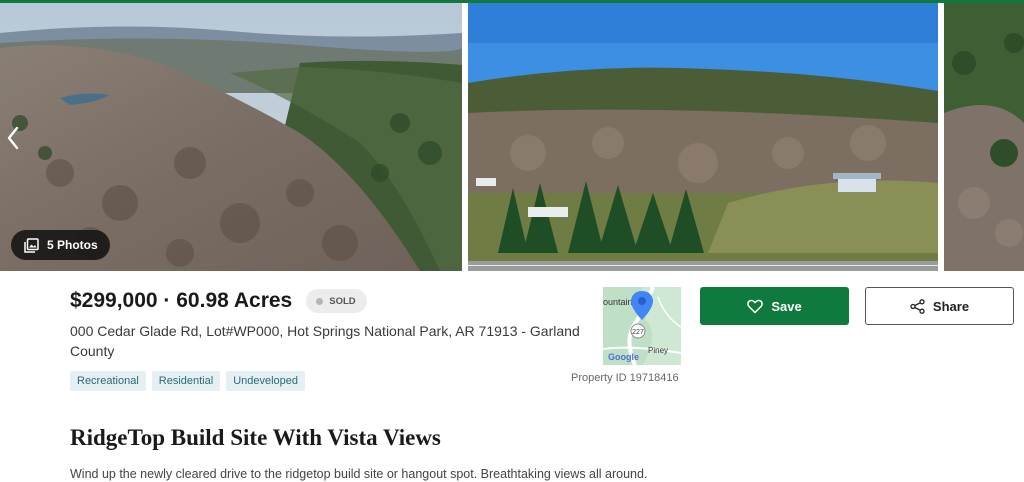 The width and height of the screenshot is (1024, 482). What do you see at coordinates (786, 306) in the screenshot?
I see `save-label: Save` at bounding box center [786, 306].